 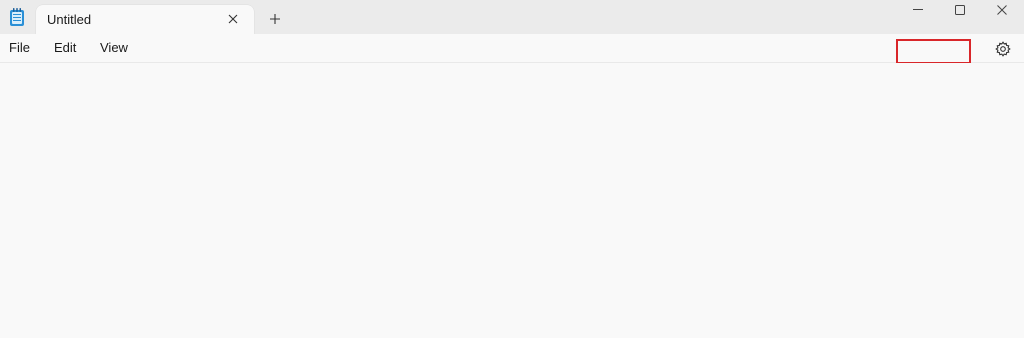 I want to click on gear-icon, so click(x=1003, y=49).